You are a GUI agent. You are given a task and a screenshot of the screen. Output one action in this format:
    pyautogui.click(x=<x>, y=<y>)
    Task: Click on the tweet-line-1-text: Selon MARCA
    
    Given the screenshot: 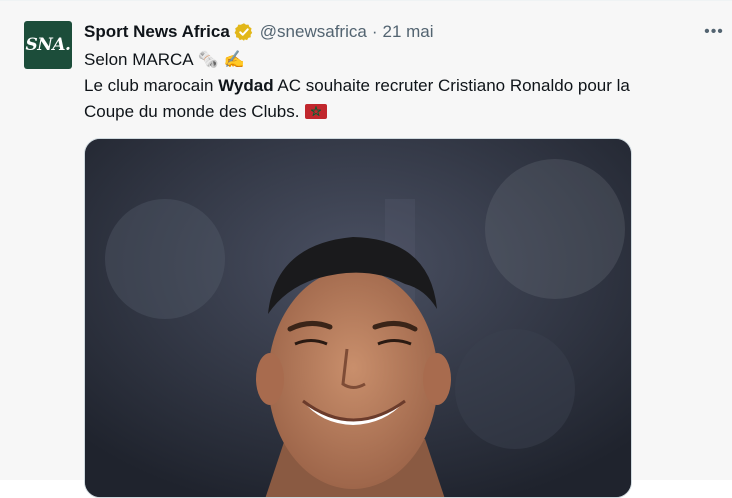 What is the action you would take?
    pyautogui.click(x=139, y=59)
    